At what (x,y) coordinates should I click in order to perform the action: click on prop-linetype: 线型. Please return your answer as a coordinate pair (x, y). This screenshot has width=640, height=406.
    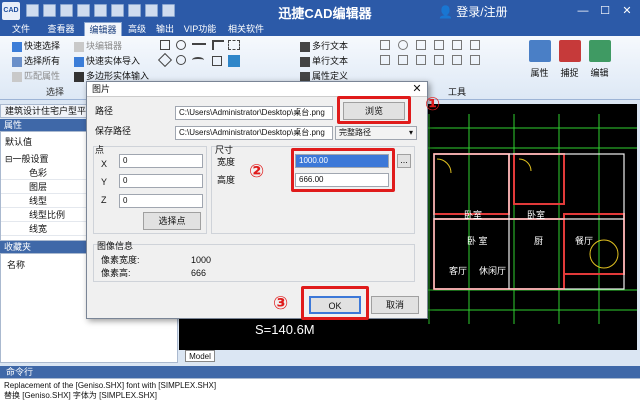
    Looking at the image, I should click on (46, 201).